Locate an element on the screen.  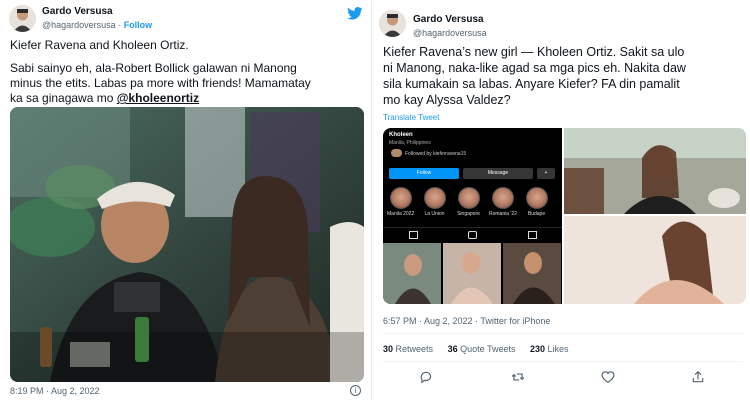
engagement-stats: 30 Retweets 36 Quote Tweets 230 Likes is located at coordinates (482, 349).